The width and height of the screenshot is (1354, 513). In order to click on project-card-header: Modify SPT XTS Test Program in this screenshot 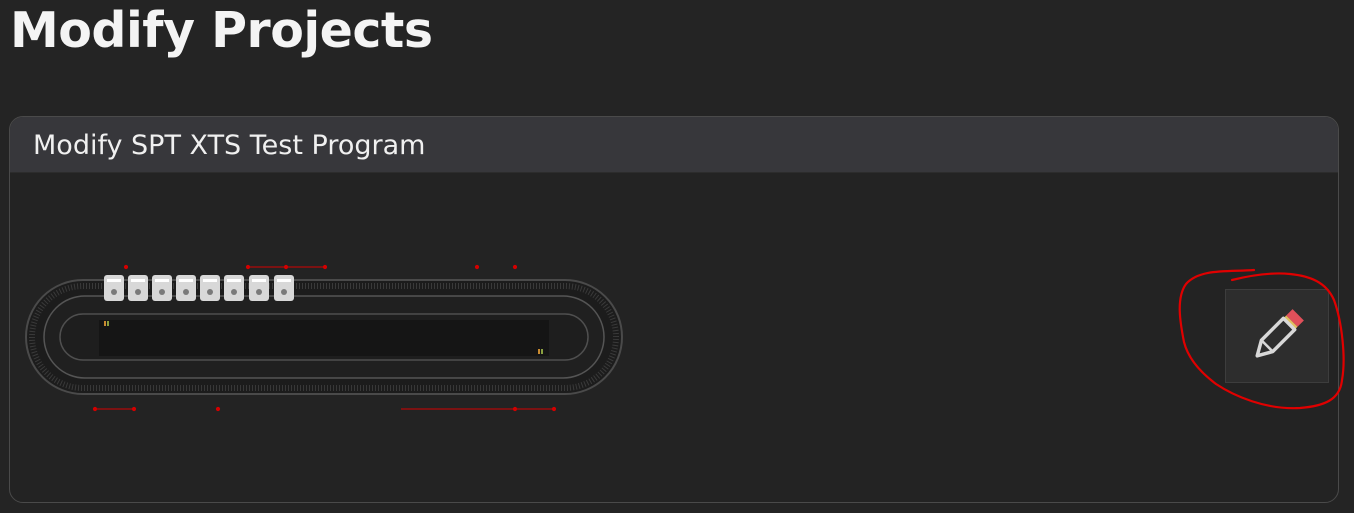, I will do `click(674, 145)`.